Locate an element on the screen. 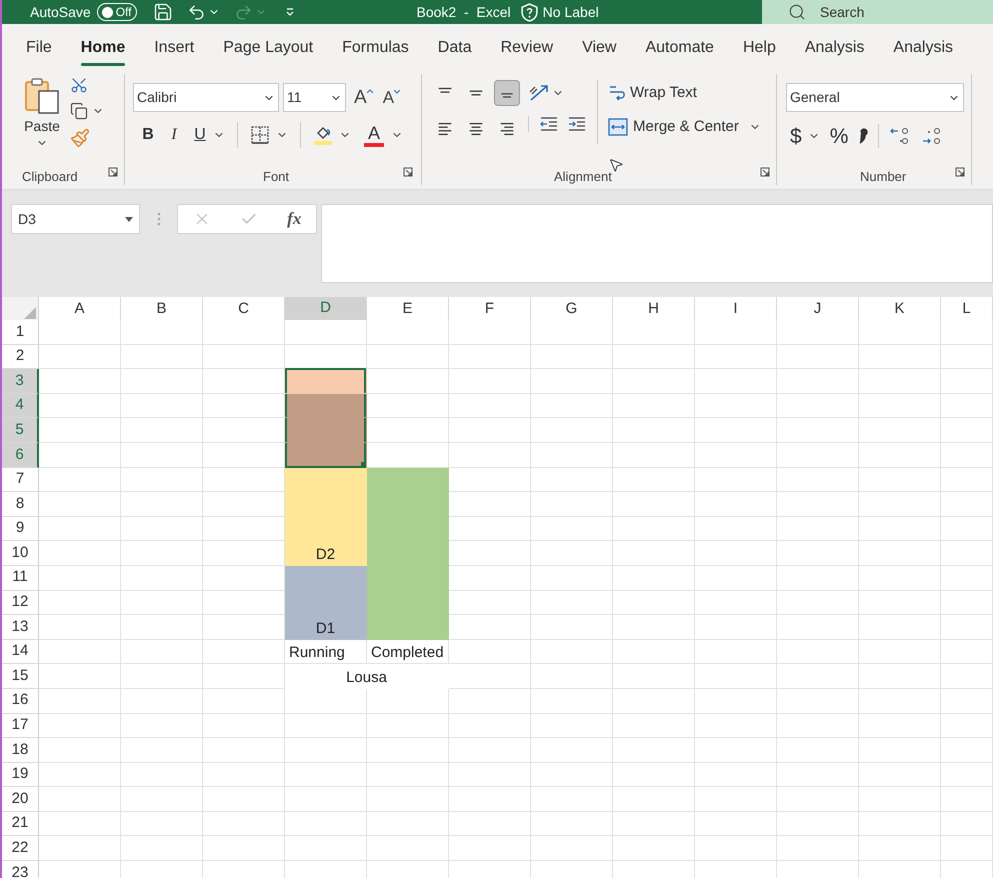  number-format-dropdown: General is located at coordinates (875, 97).